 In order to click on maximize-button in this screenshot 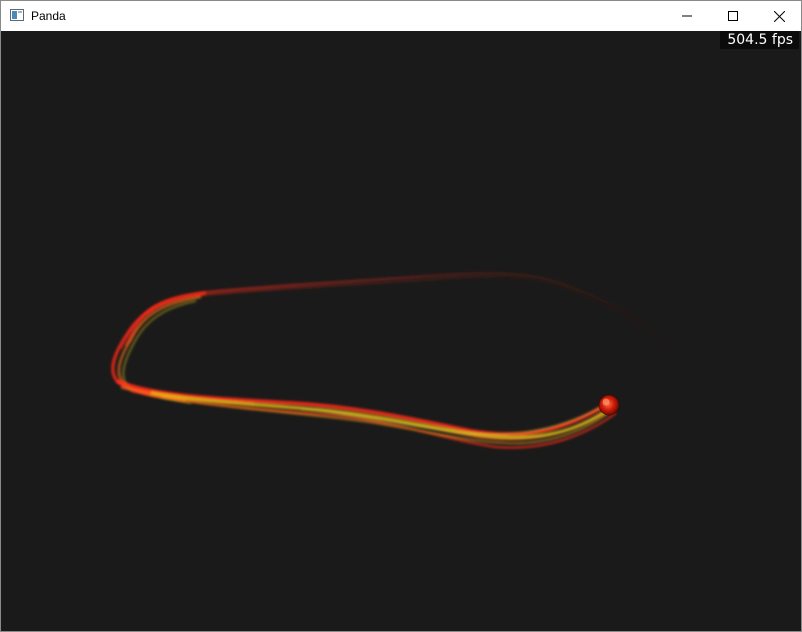, I will do `click(733, 16)`.